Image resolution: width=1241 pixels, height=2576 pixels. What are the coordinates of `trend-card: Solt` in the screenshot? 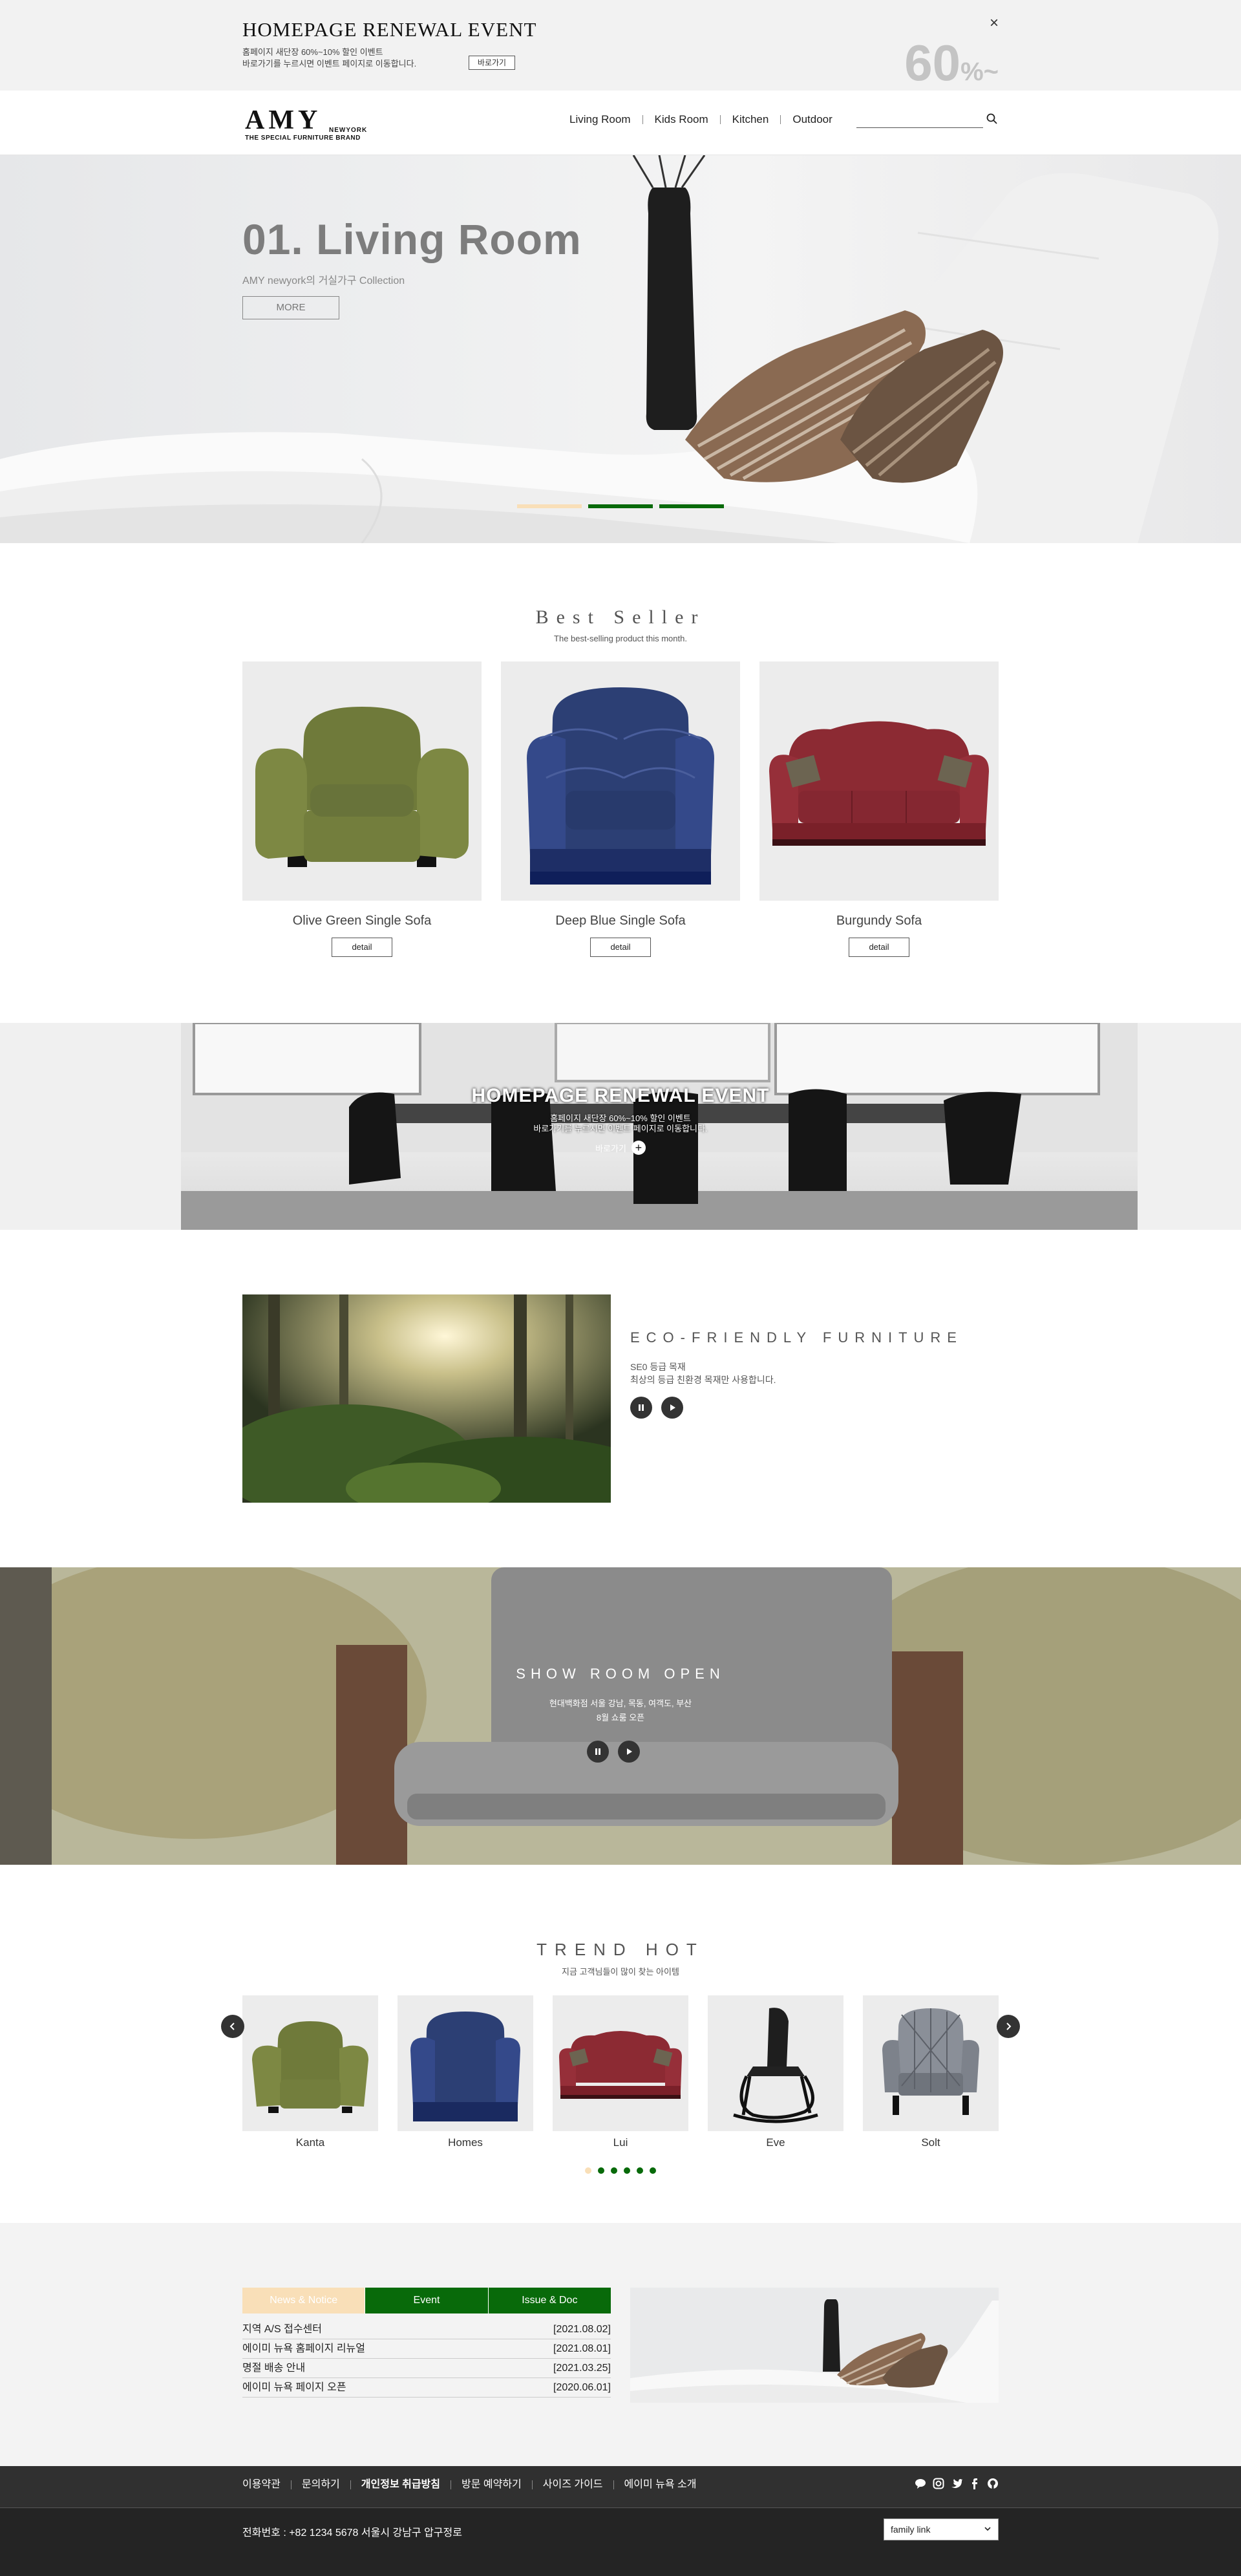 It's located at (931, 2072).